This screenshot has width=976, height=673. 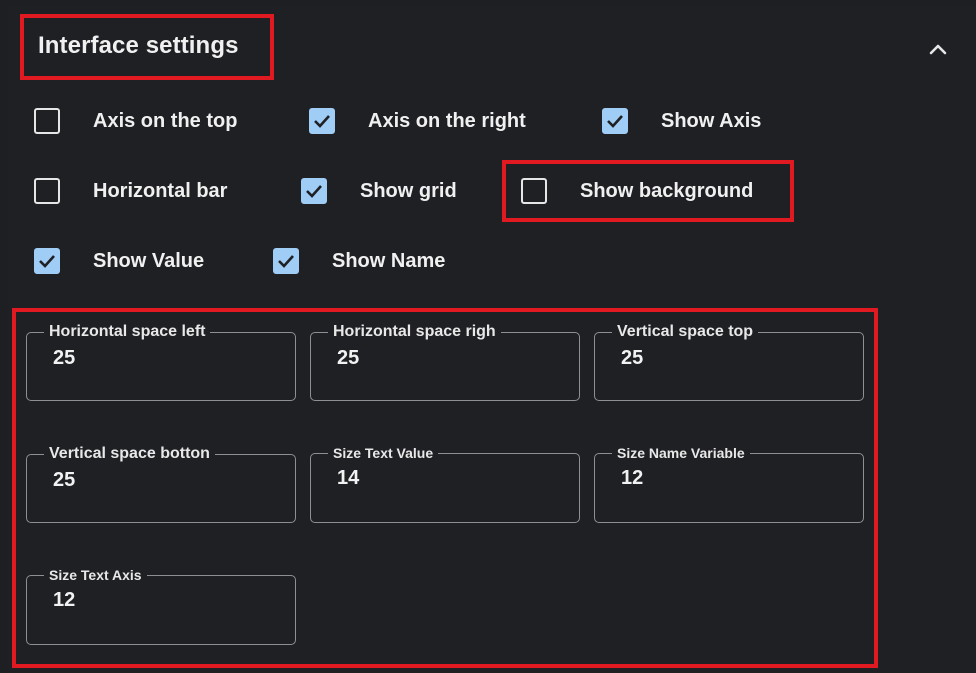 What do you see at coordinates (711, 120) in the screenshot?
I see `checkbox-label: Show Axis` at bounding box center [711, 120].